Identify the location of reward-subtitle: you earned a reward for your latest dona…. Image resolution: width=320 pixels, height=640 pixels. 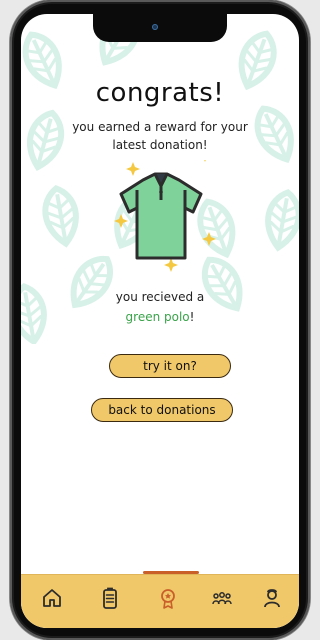
(160, 136).